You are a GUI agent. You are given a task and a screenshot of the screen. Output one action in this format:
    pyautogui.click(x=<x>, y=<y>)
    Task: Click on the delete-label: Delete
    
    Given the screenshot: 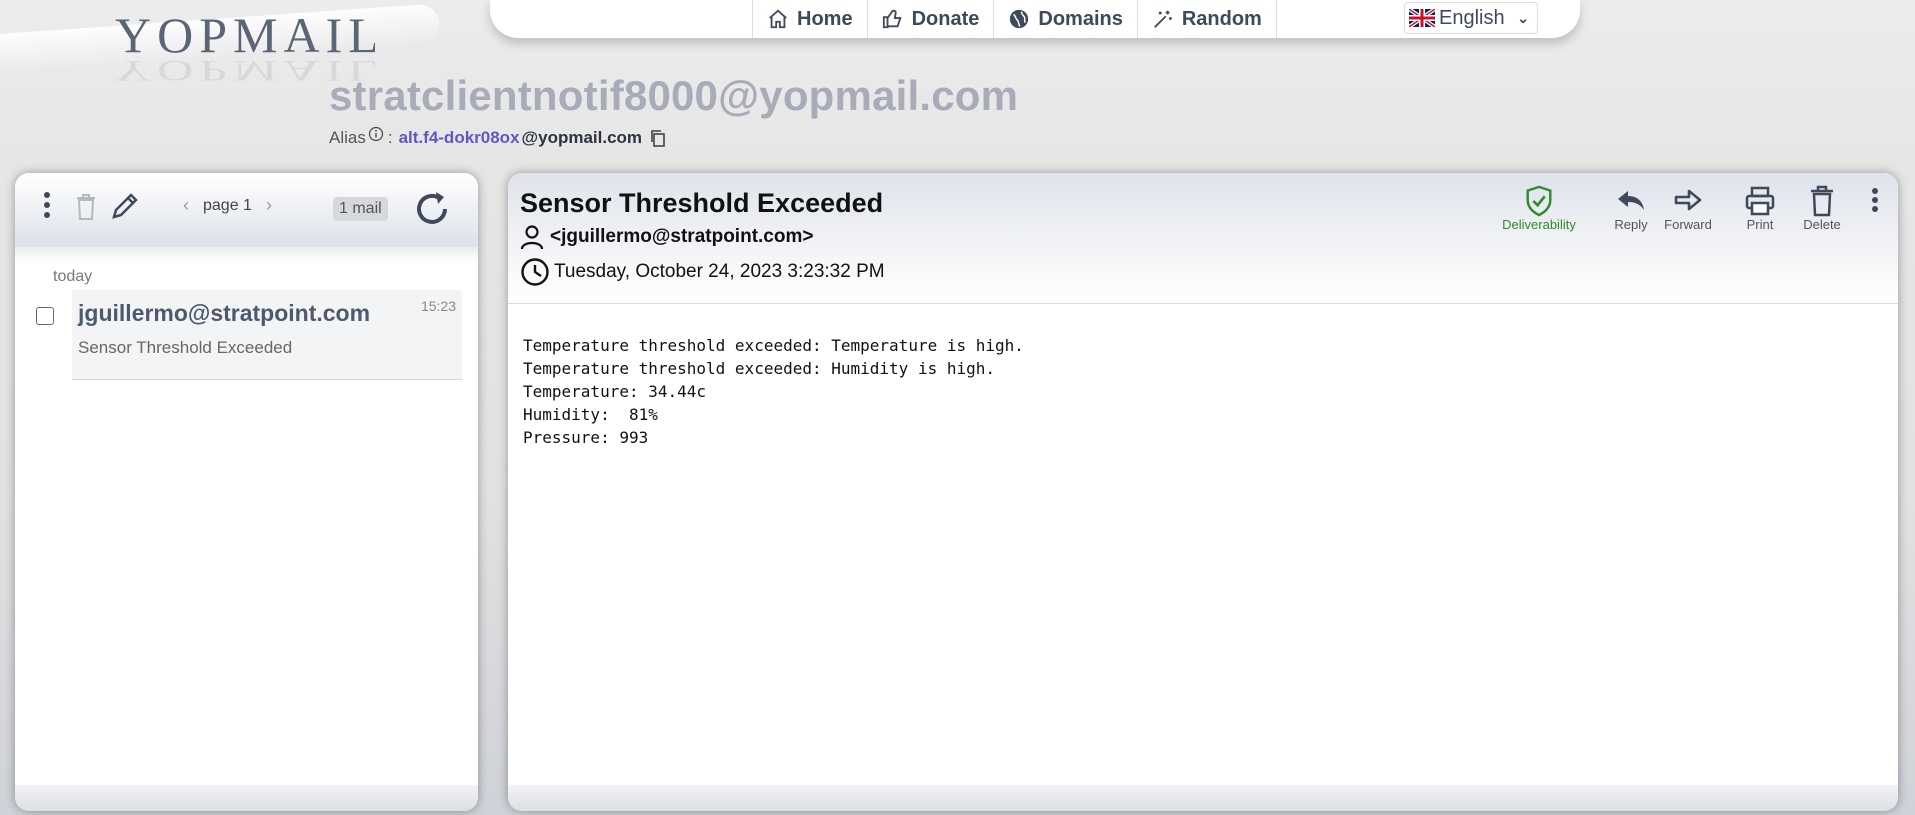 What is the action you would take?
    pyautogui.click(x=1822, y=224)
    